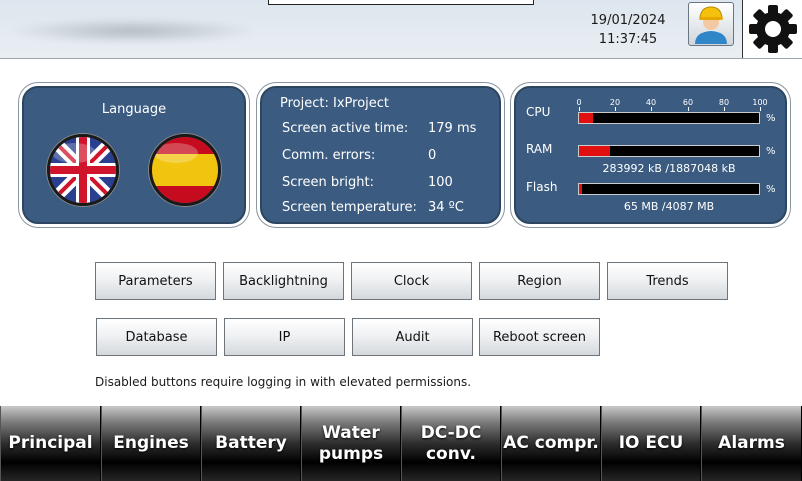 This screenshot has width=802, height=481. What do you see at coordinates (133, 31) in the screenshot?
I see `header-logo-blur` at bounding box center [133, 31].